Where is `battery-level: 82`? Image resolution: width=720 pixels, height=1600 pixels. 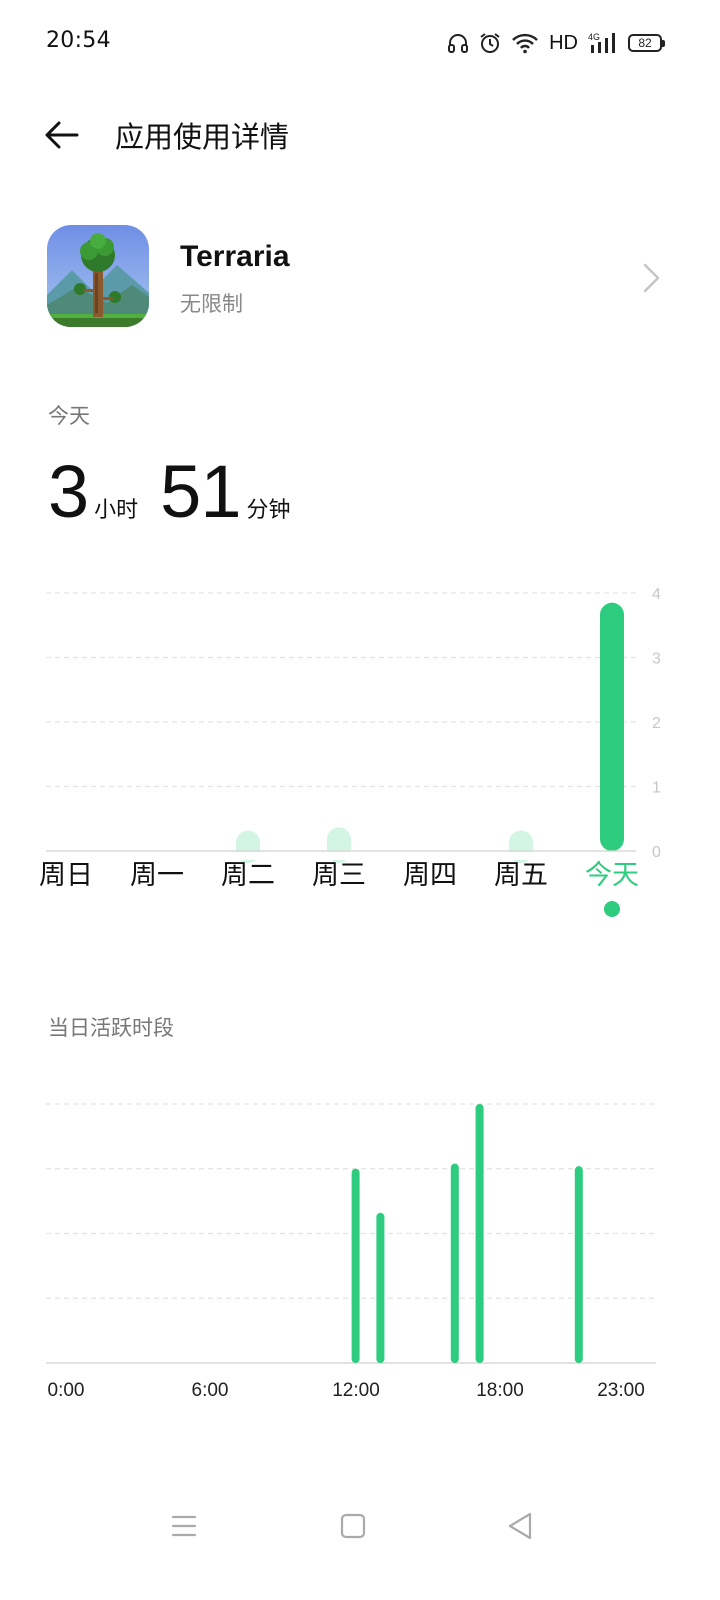
battery-level: 82 is located at coordinates (645, 43).